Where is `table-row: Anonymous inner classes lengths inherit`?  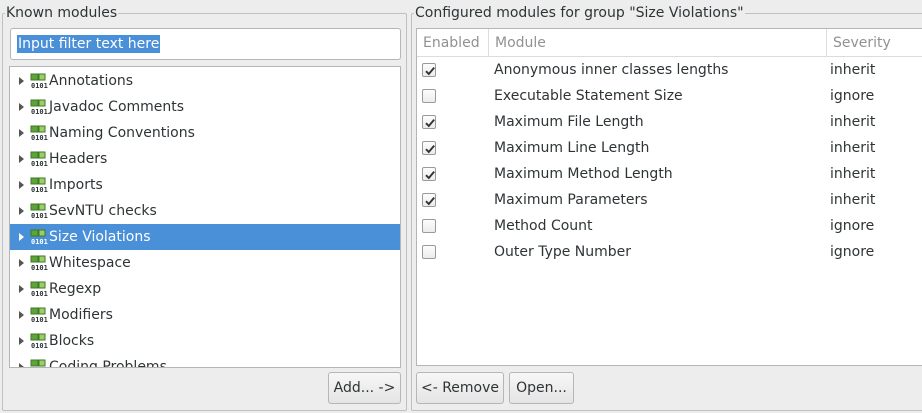 table-row: Anonymous inner classes lengths inherit is located at coordinates (669, 70).